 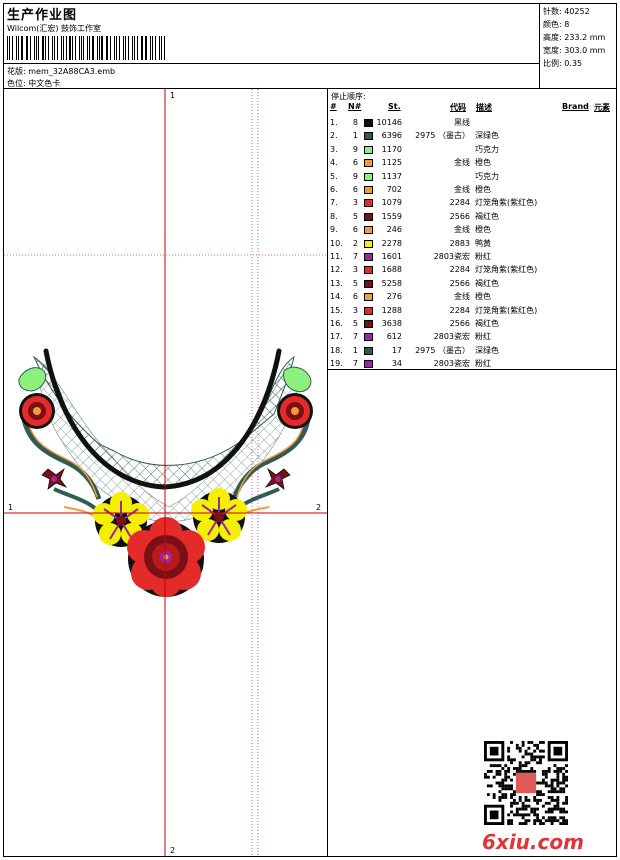 I want to click on row-needle: 6, so click(x=355, y=163).